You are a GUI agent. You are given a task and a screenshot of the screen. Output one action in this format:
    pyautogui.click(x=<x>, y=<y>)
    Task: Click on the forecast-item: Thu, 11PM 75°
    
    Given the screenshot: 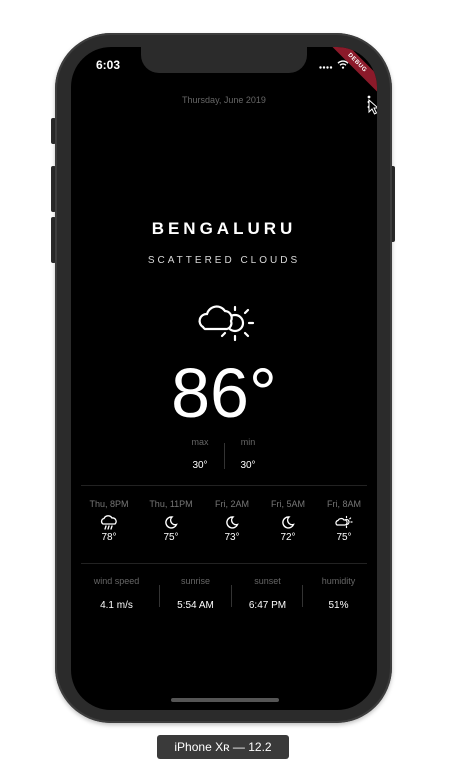 What is the action you would take?
    pyautogui.click(x=171, y=521)
    